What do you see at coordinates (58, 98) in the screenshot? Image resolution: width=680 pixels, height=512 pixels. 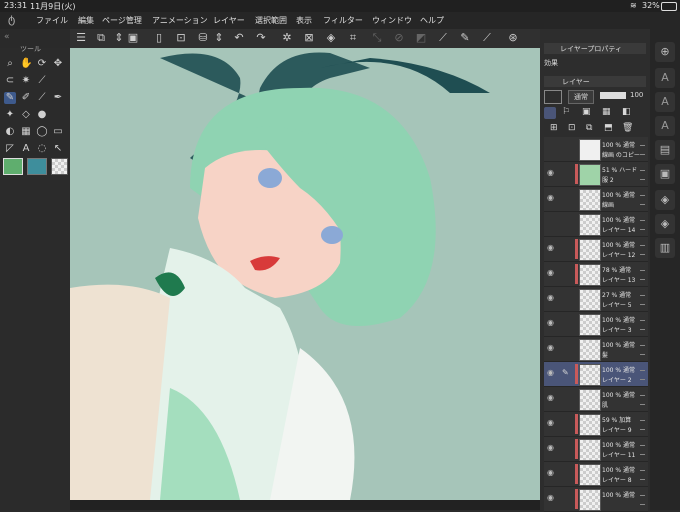 I see `airbrush-tool-icon: ✒` at bounding box center [58, 98].